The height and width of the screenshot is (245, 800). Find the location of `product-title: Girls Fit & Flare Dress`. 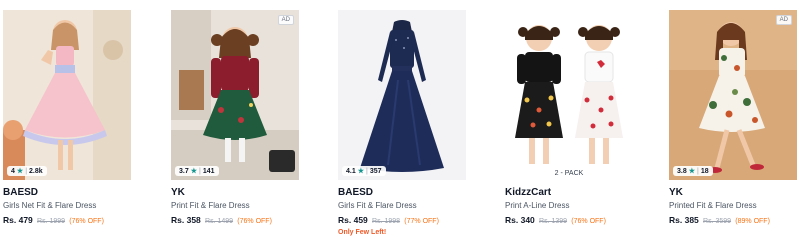

product-title: Girls Fit & Flare Dress is located at coordinates (377, 205).